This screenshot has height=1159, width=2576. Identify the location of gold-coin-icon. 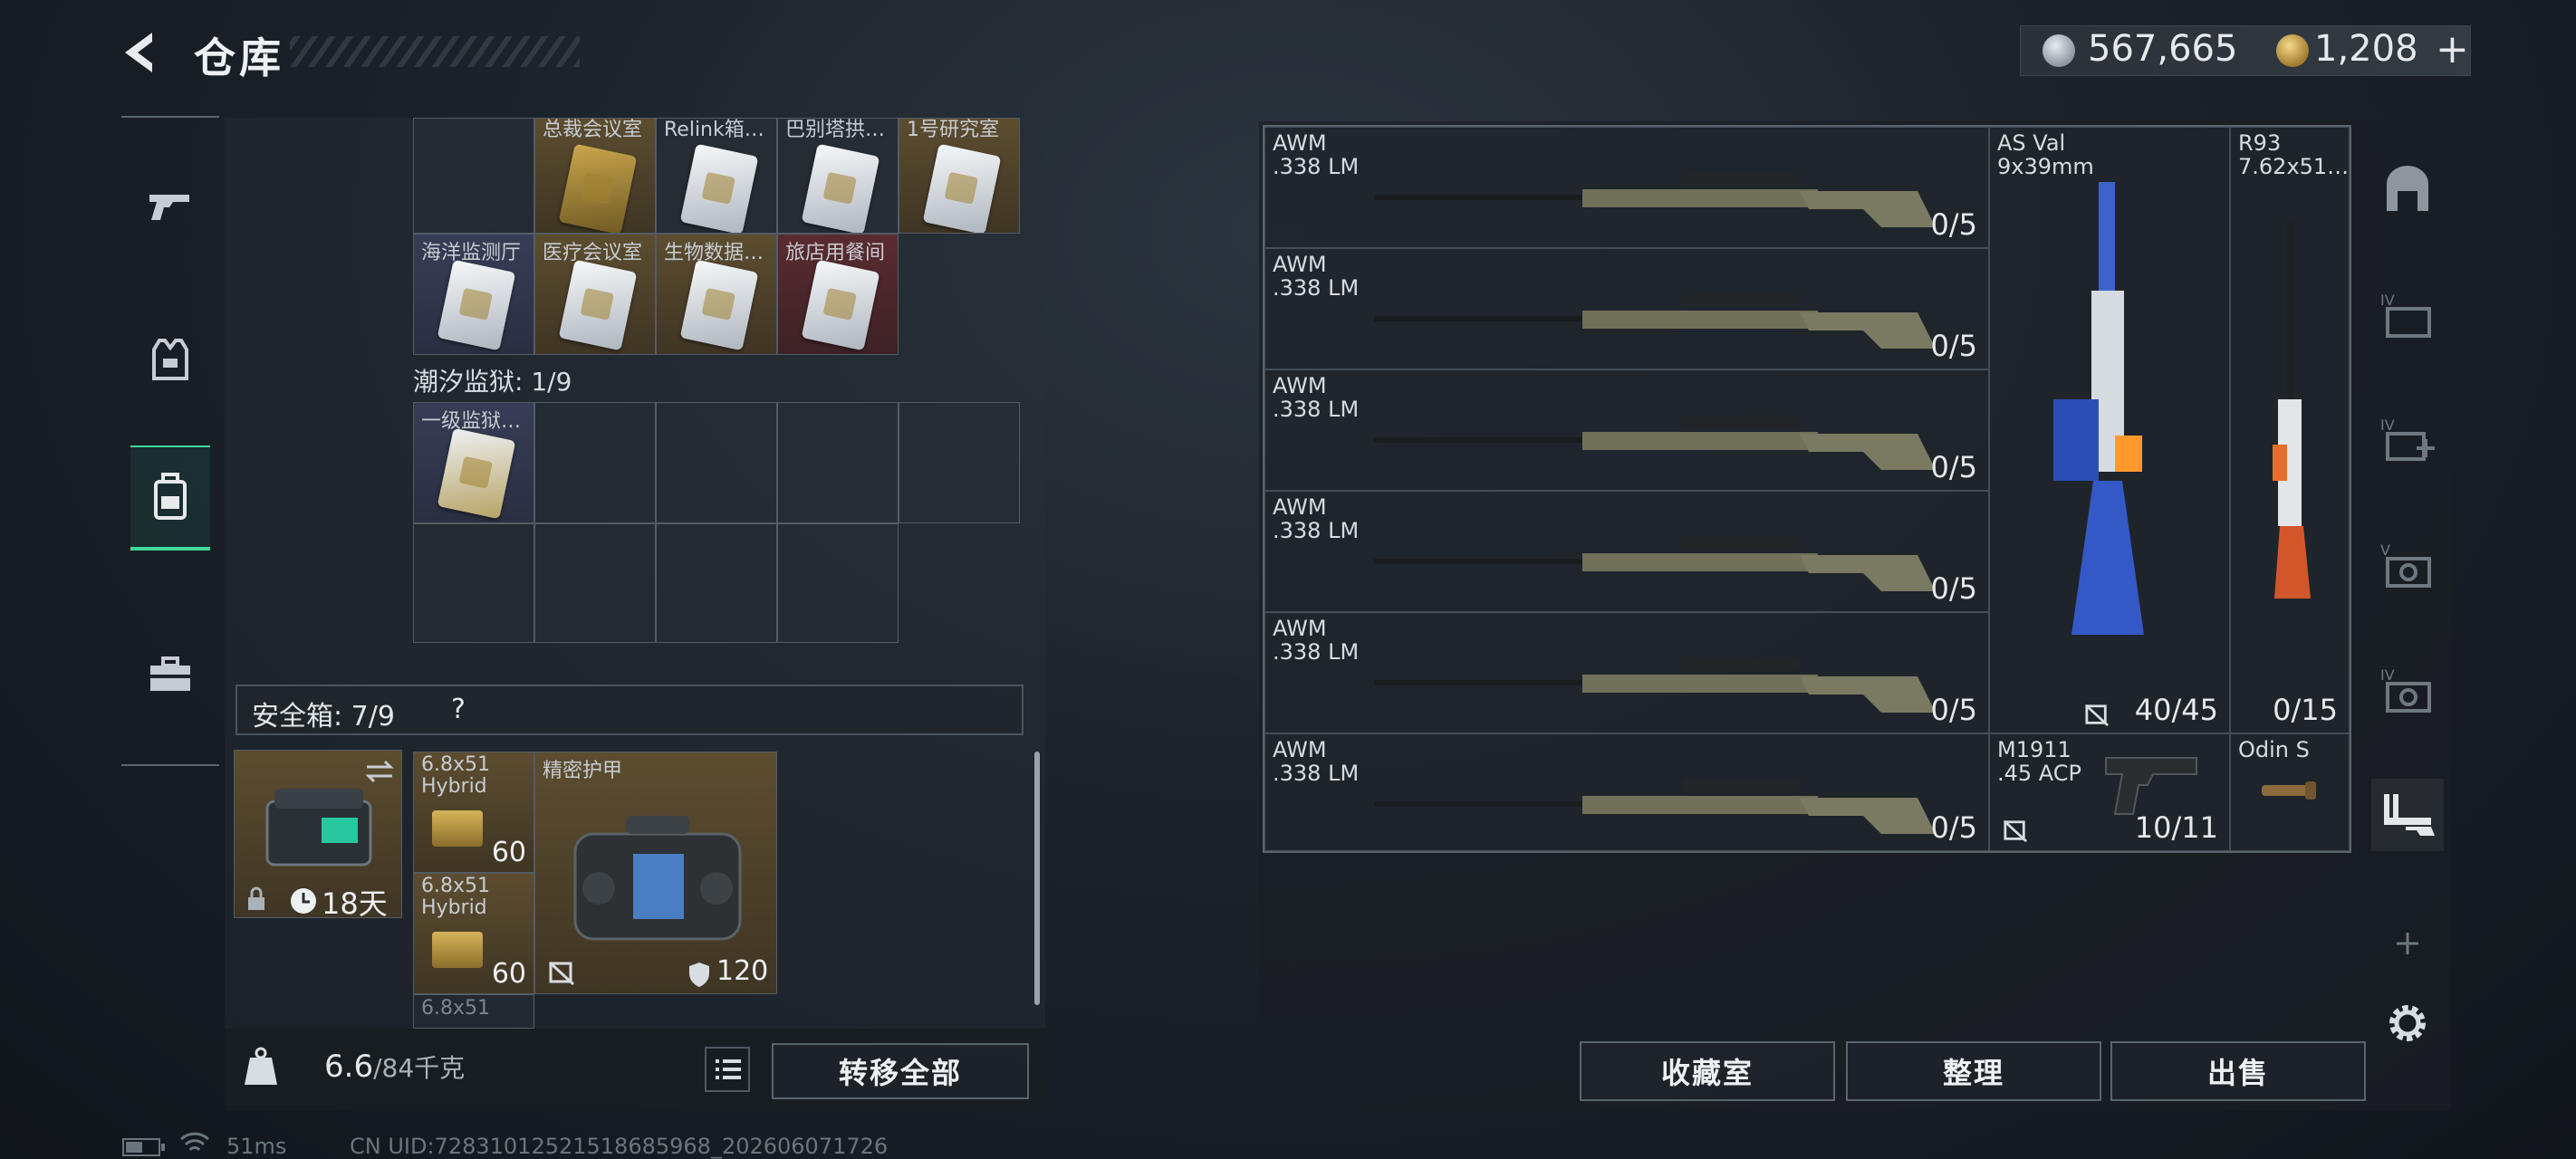
(2292, 50).